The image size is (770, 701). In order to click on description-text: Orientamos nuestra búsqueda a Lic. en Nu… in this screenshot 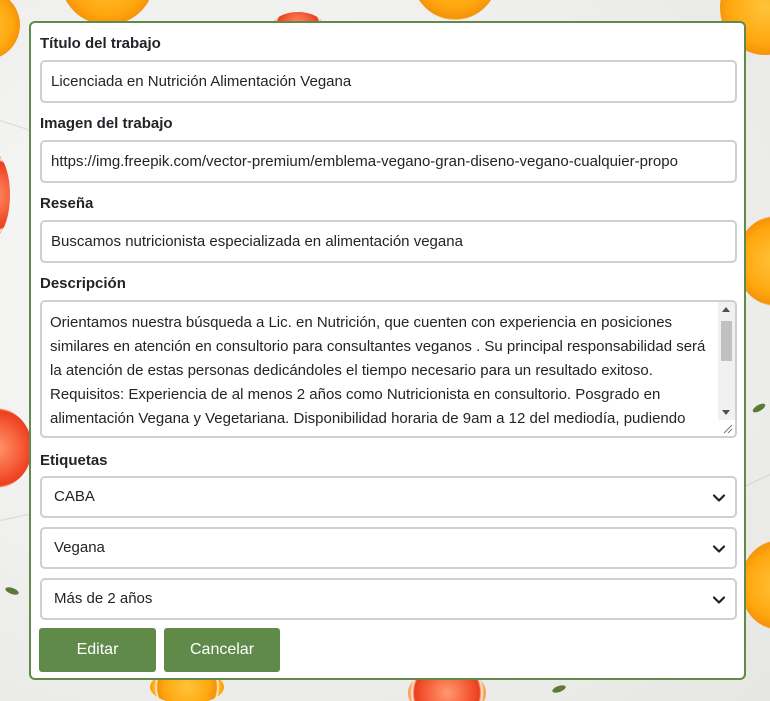, I will do `click(378, 375)`.